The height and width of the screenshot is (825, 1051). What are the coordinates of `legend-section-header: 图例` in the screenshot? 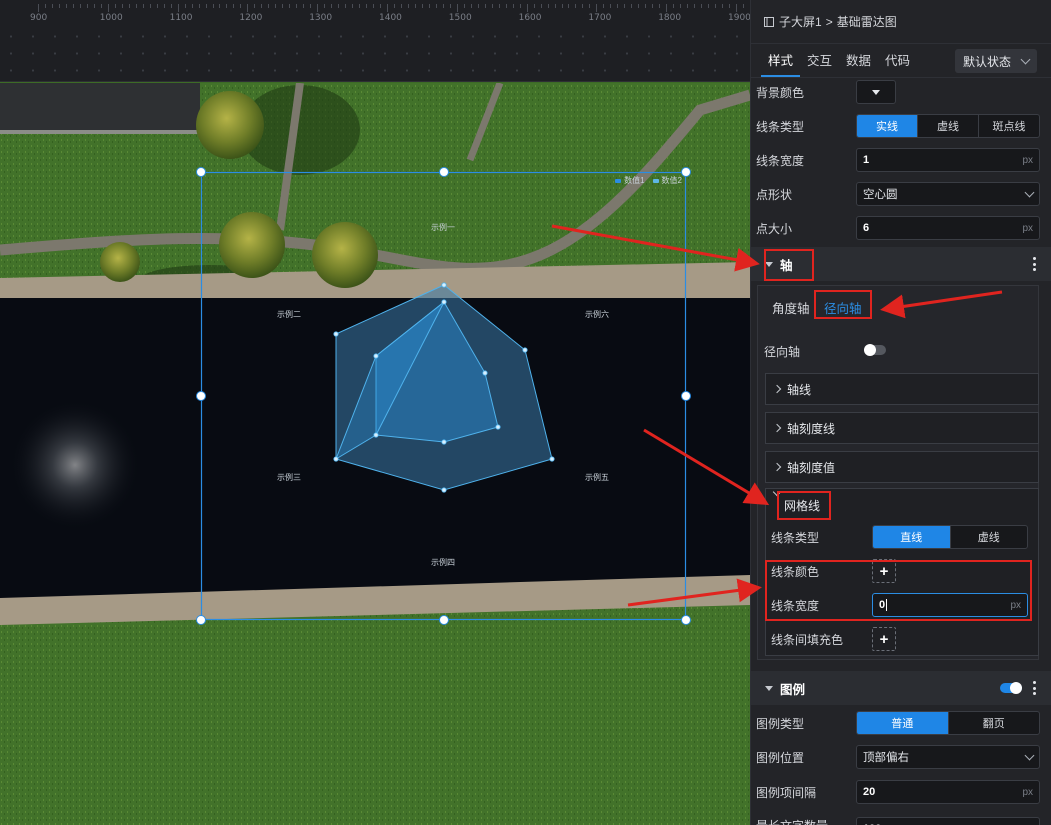 It's located at (901, 688).